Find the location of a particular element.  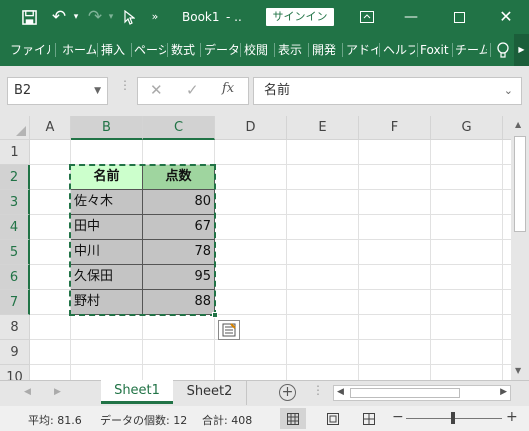

page-break-icon is located at coordinates (369, 419).